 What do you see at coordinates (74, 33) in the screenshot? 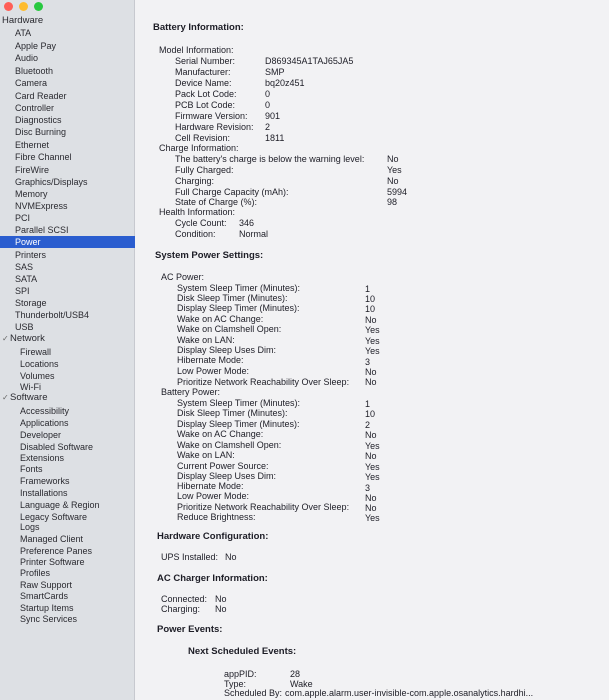
I see `sidebar-item-ata: ATA` at bounding box center [74, 33].